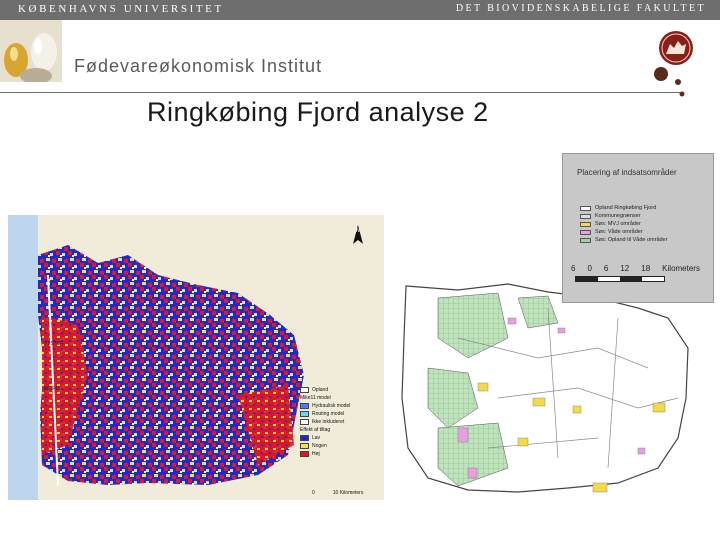  Describe the element at coordinates (346, 430) in the screenshot. I see `legend-row: Effekt af tiltag` at that location.